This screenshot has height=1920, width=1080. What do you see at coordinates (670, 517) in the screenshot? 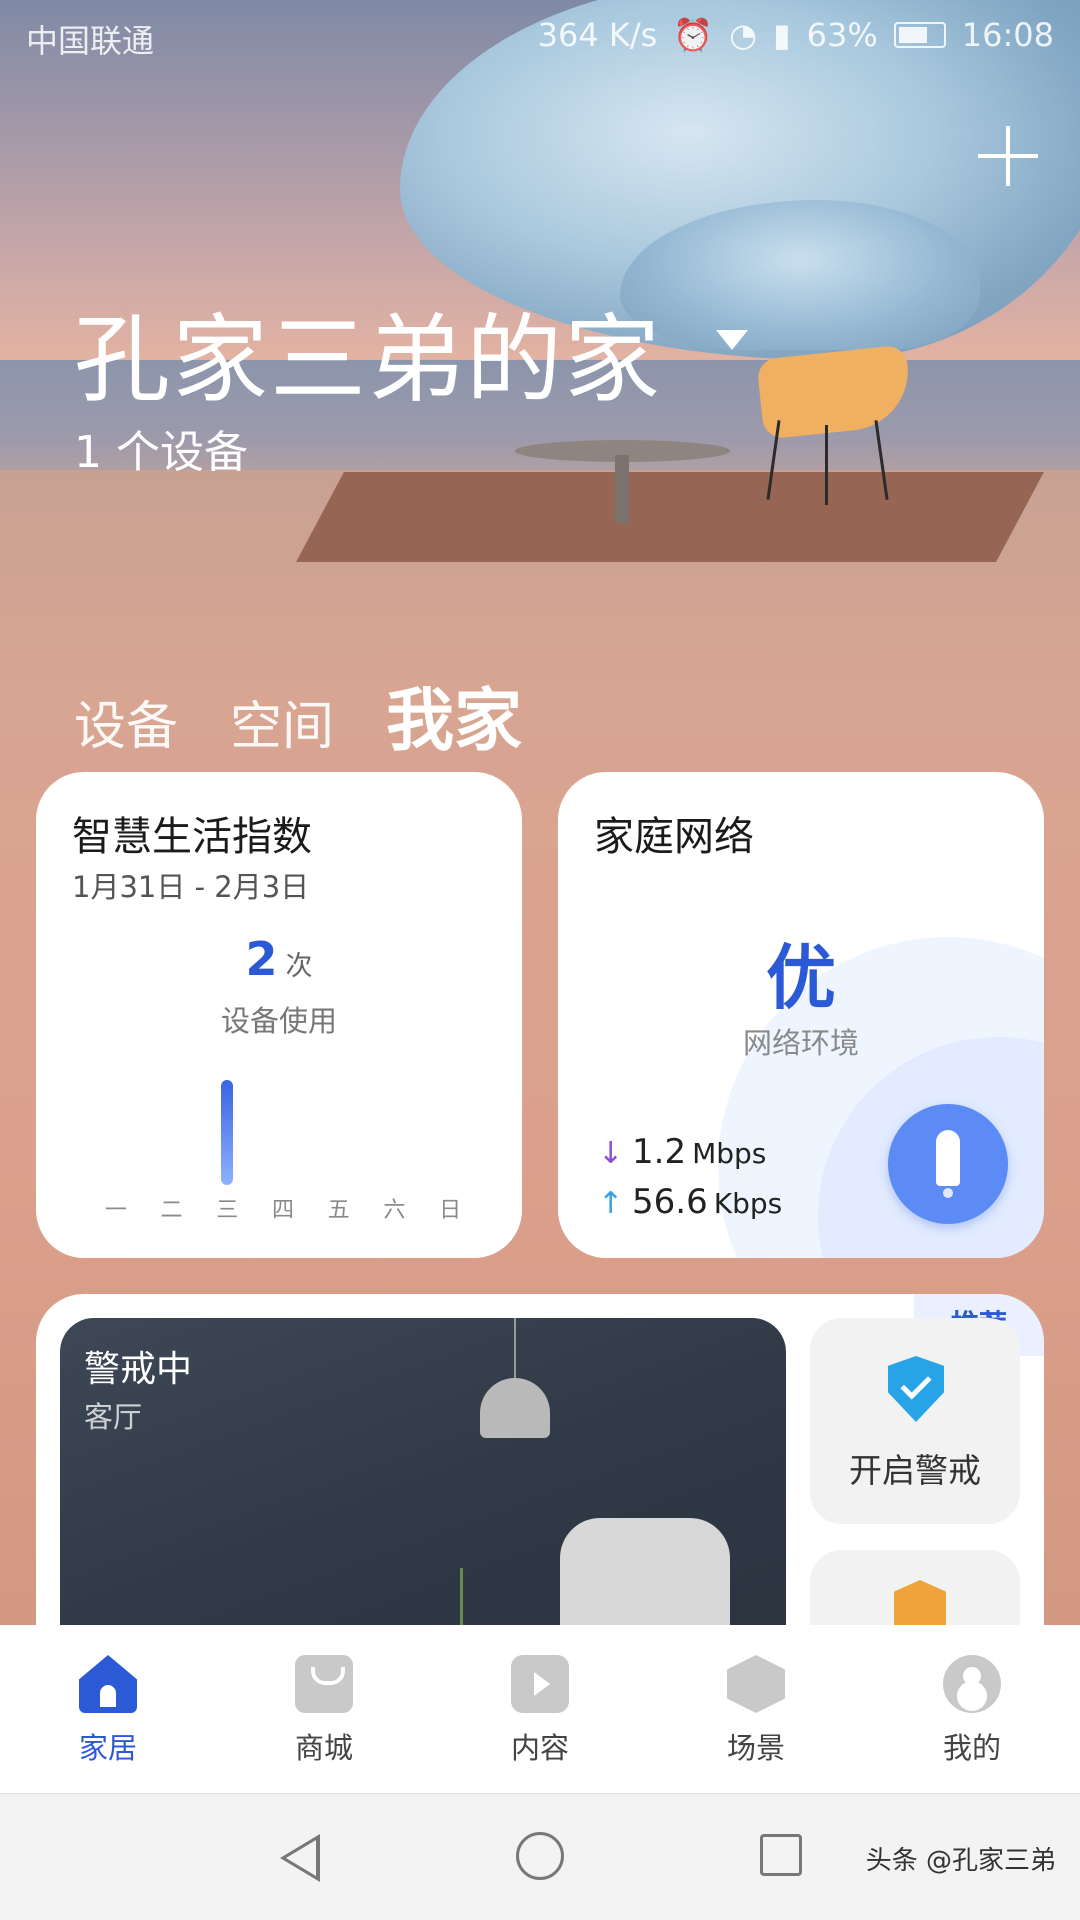
I see `rug` at bounding box center [670, 517].